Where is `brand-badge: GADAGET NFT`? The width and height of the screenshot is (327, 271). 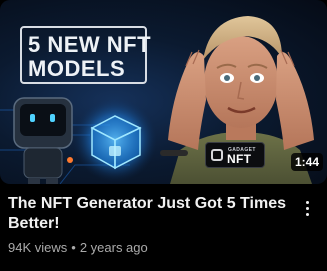
brand-badge: GADAGET NFT is located at coordinates (235, 155).